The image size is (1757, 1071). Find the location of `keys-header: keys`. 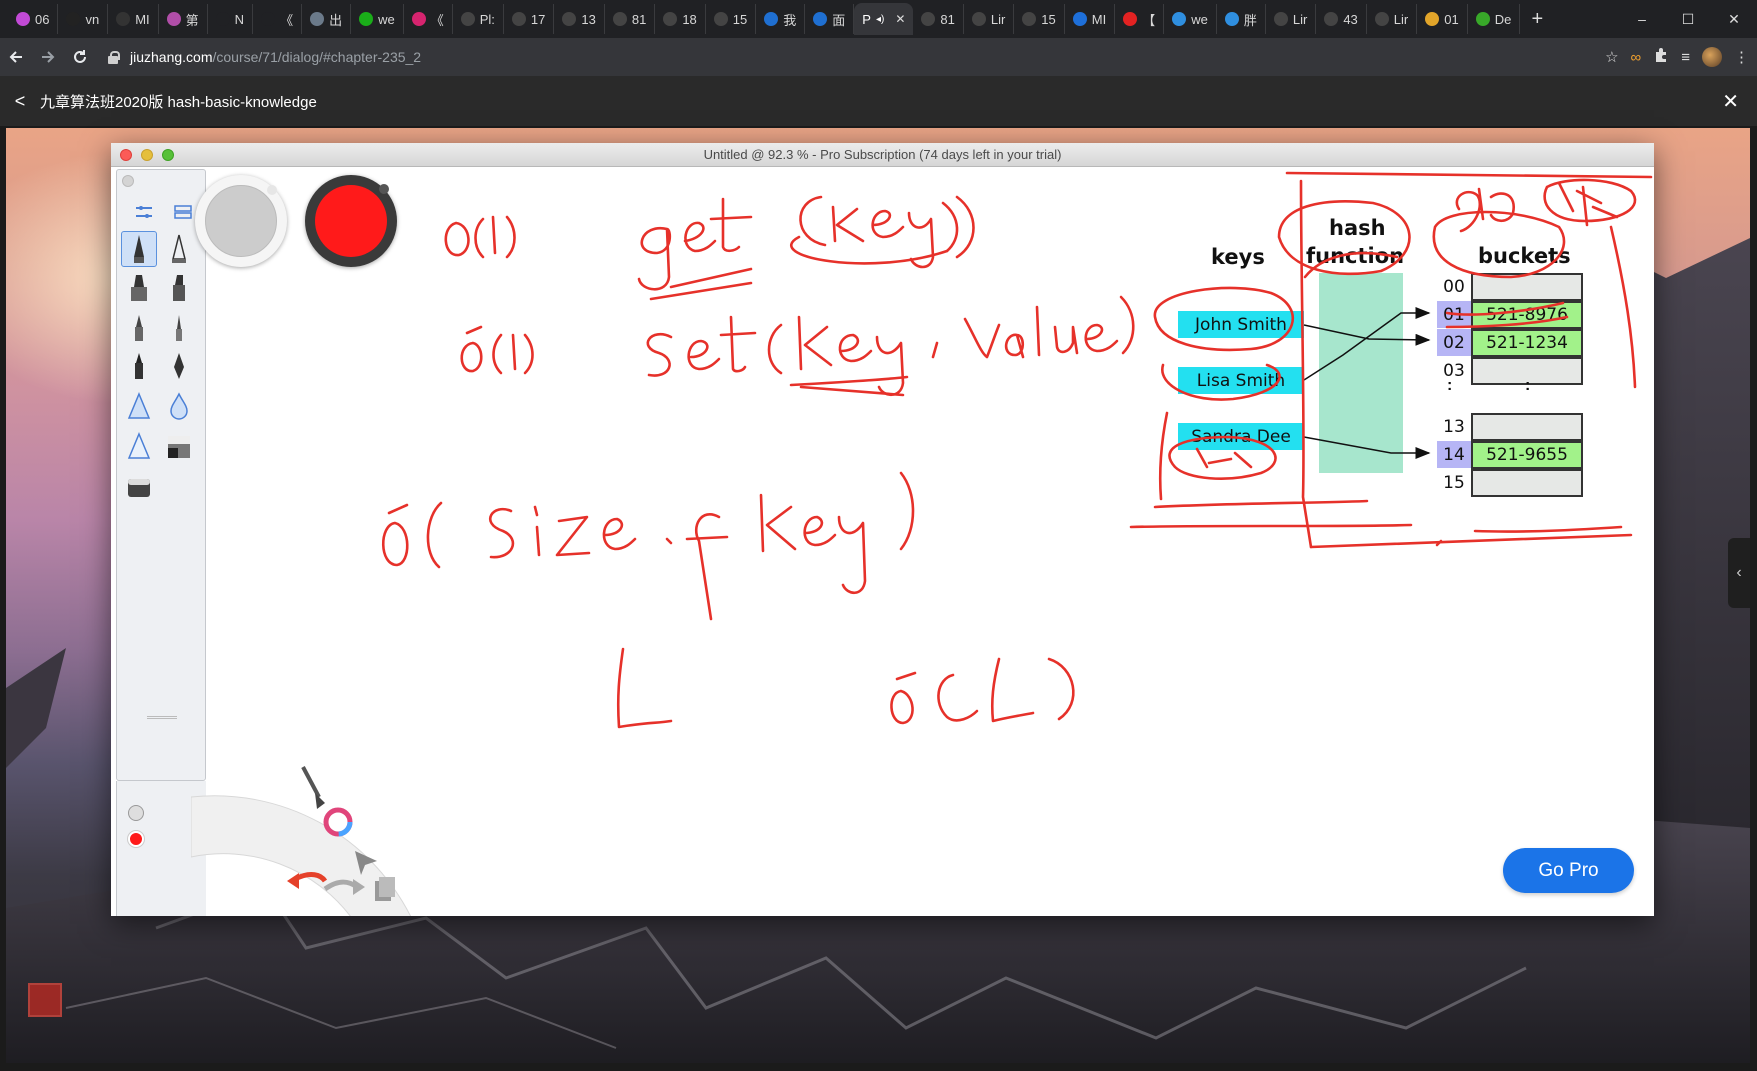

keys-header: keys is located at coordinates (1238, 257).